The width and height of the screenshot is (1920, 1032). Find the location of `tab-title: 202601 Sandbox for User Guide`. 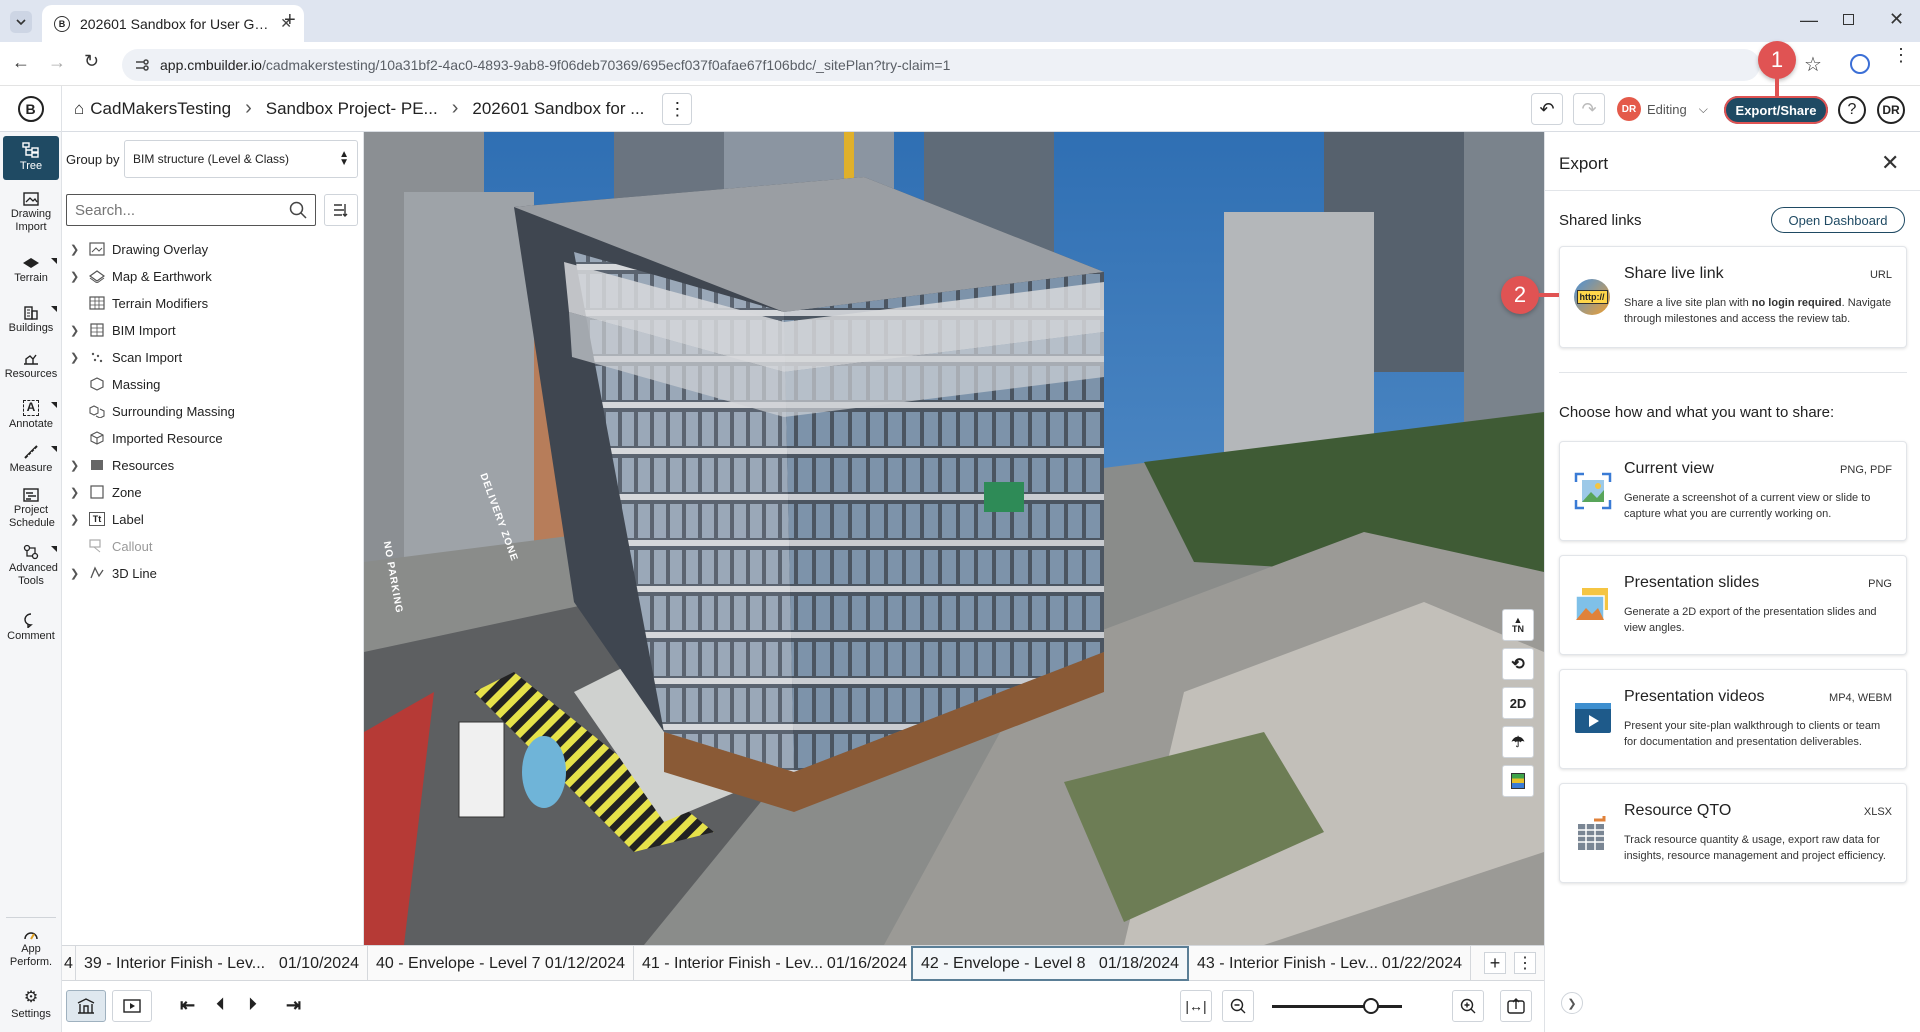

tab-title: 202601 Sandbox for User Guide is located at coordinates (175, 23).